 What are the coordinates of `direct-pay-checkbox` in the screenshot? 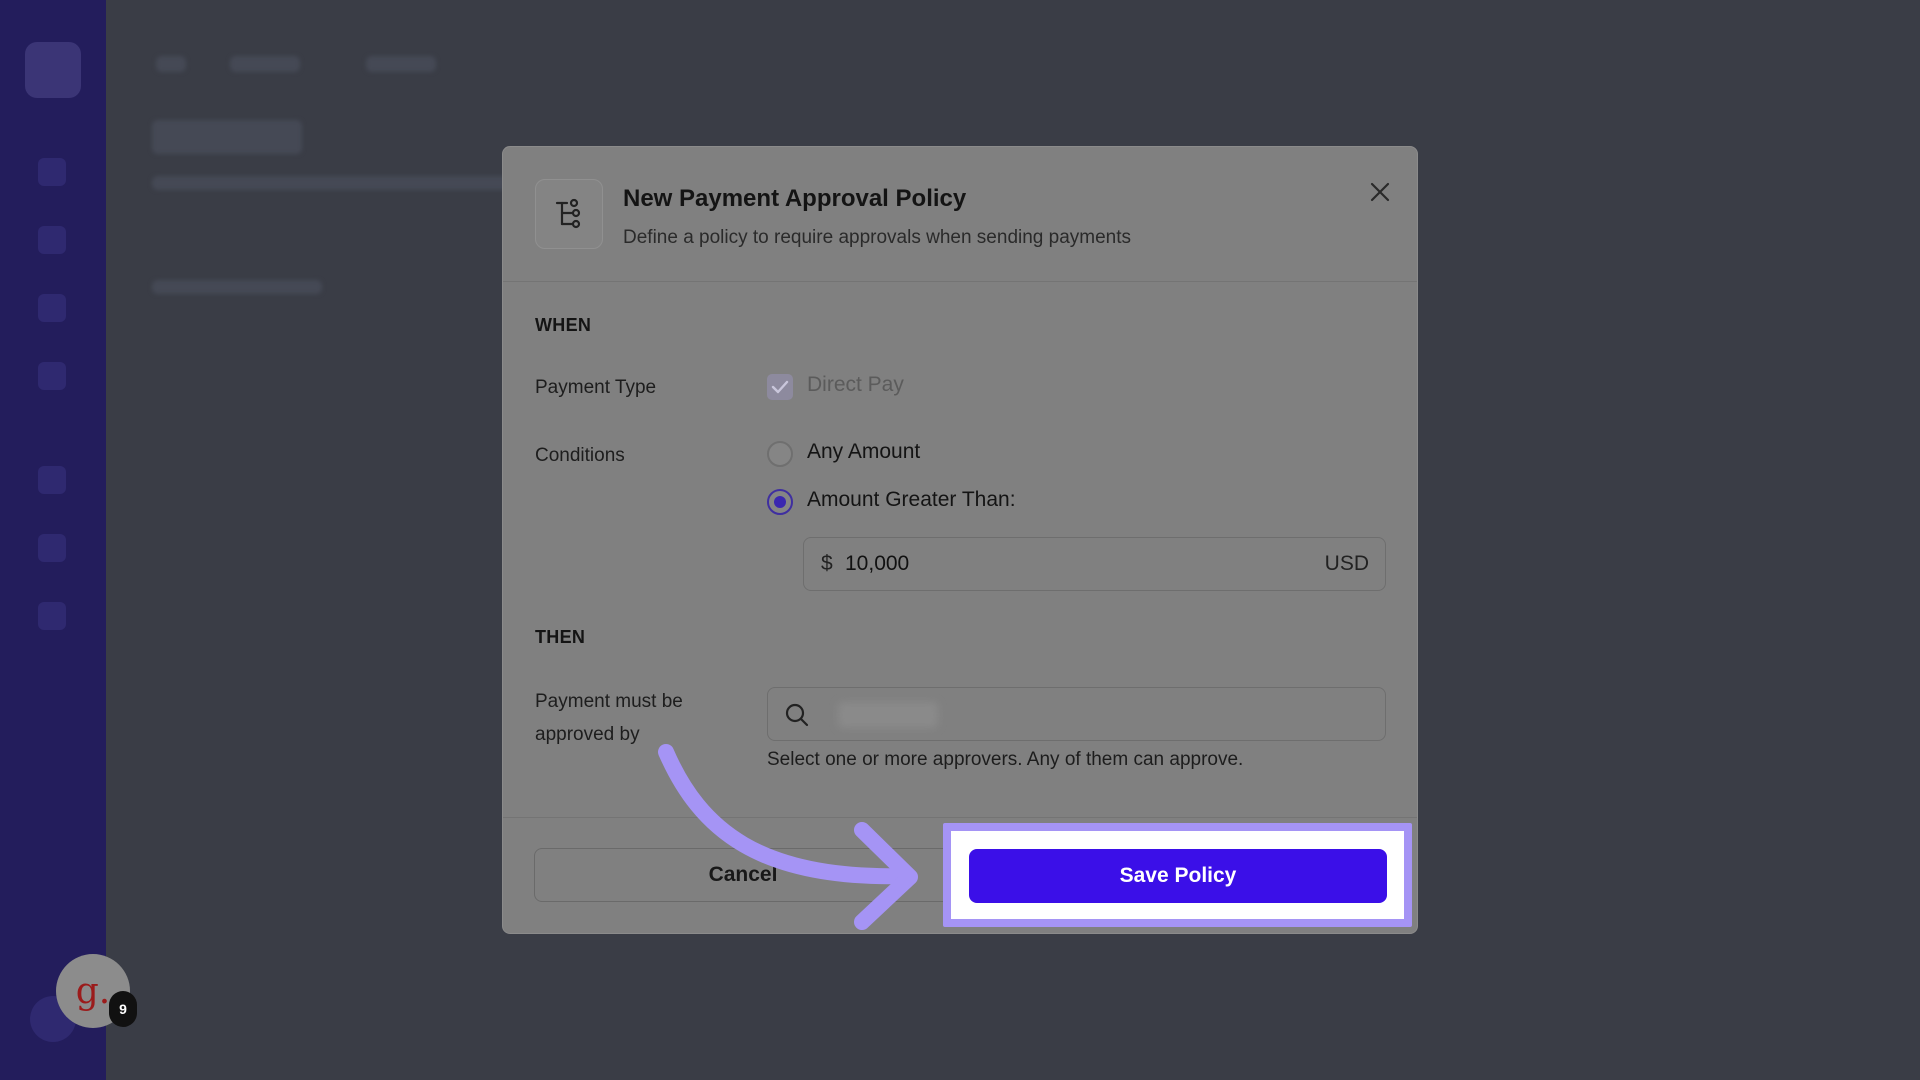 It's located at (780, 387).